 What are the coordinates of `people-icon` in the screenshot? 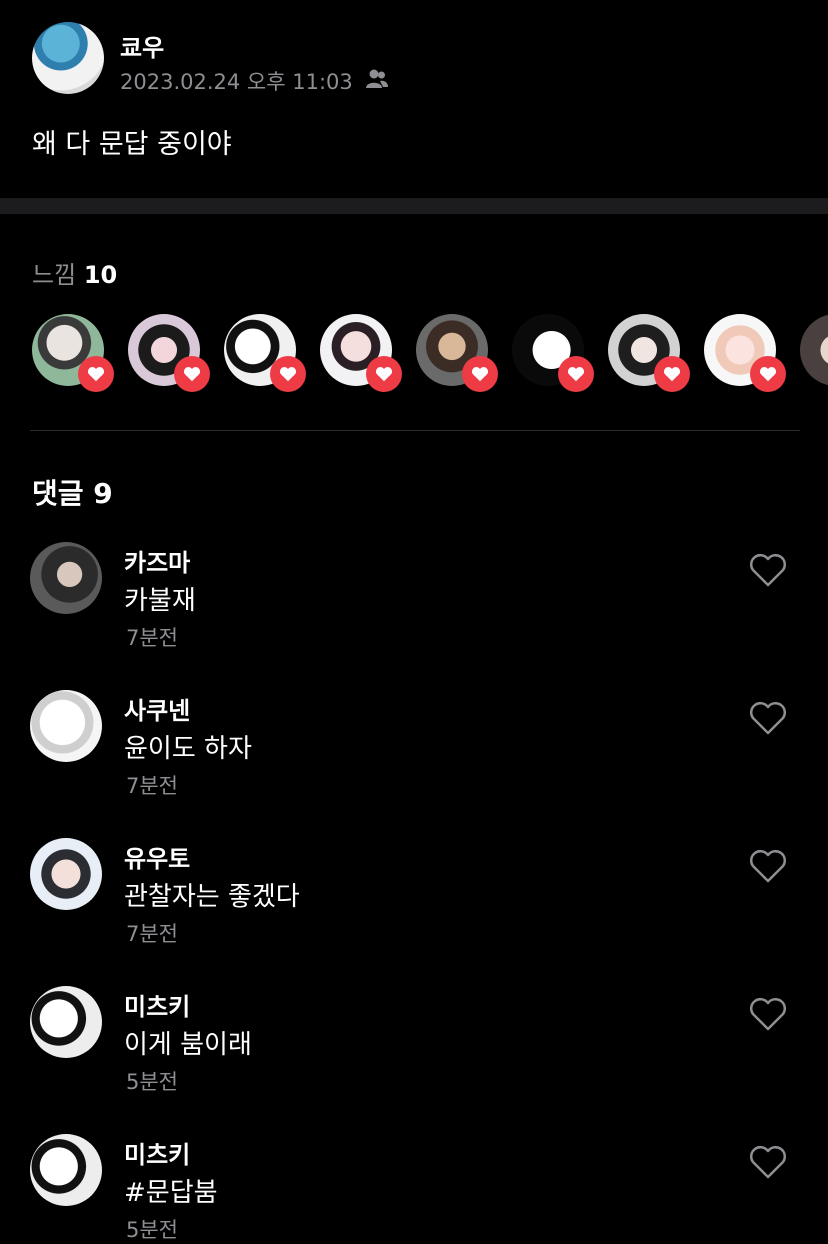 It's located at (377, 81).